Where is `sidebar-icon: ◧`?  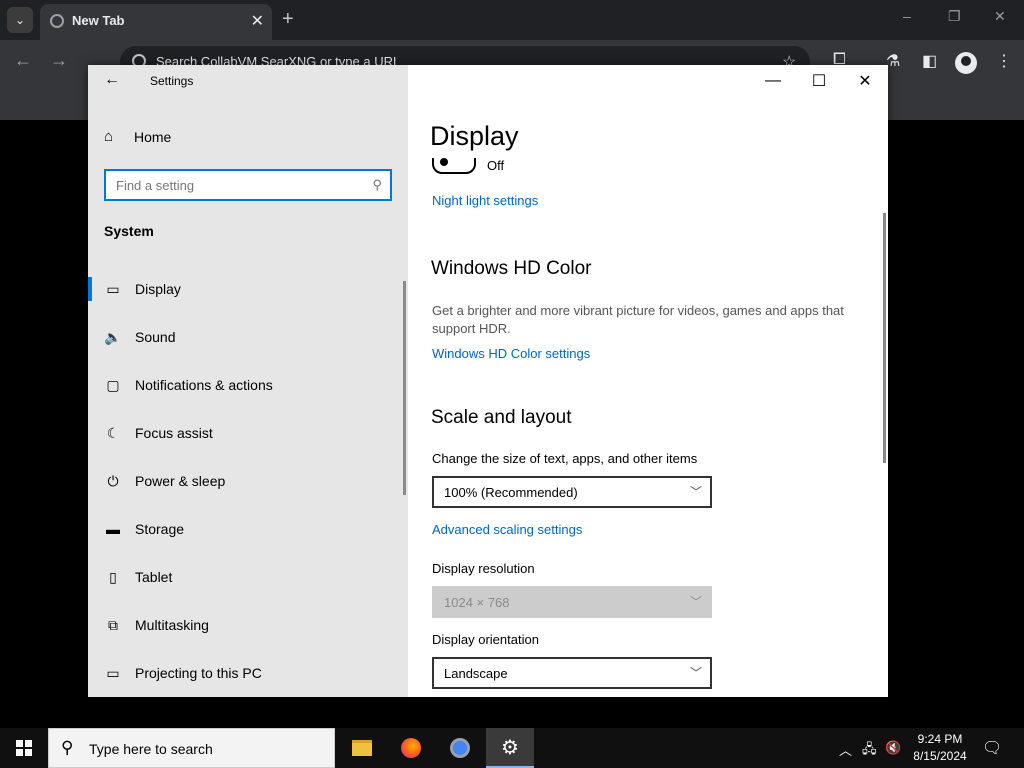 sidebar-icon: ◧ is located at coordinates (929, 61).